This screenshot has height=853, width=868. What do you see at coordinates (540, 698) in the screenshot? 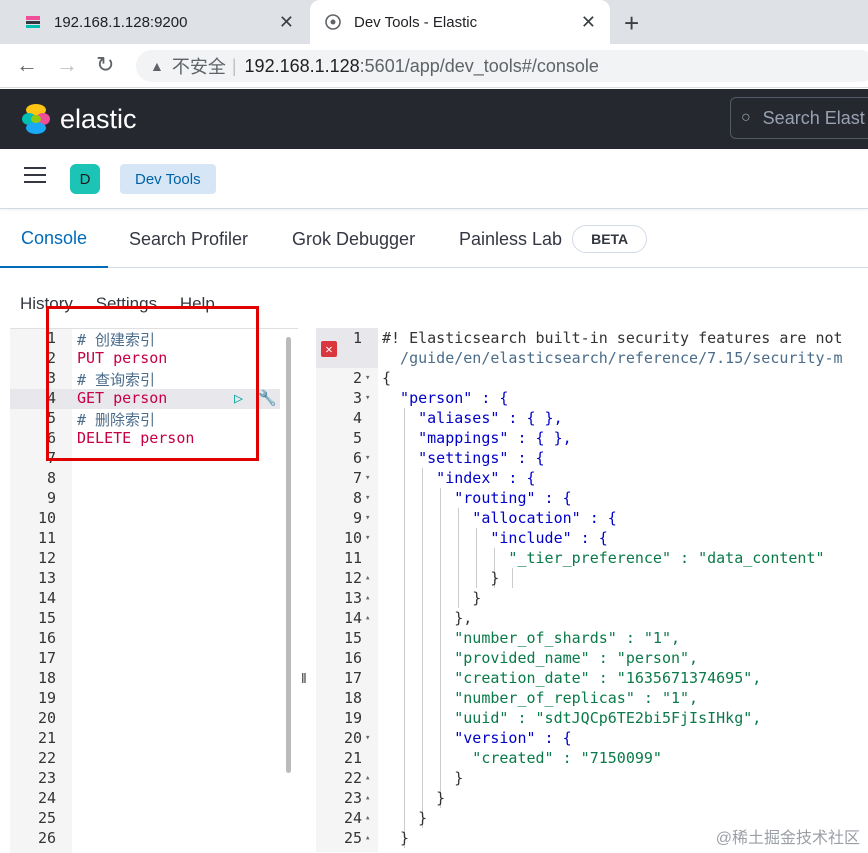
I see `output-line: "number_of_replicas" : "1",` at bounding box center [540, 698].